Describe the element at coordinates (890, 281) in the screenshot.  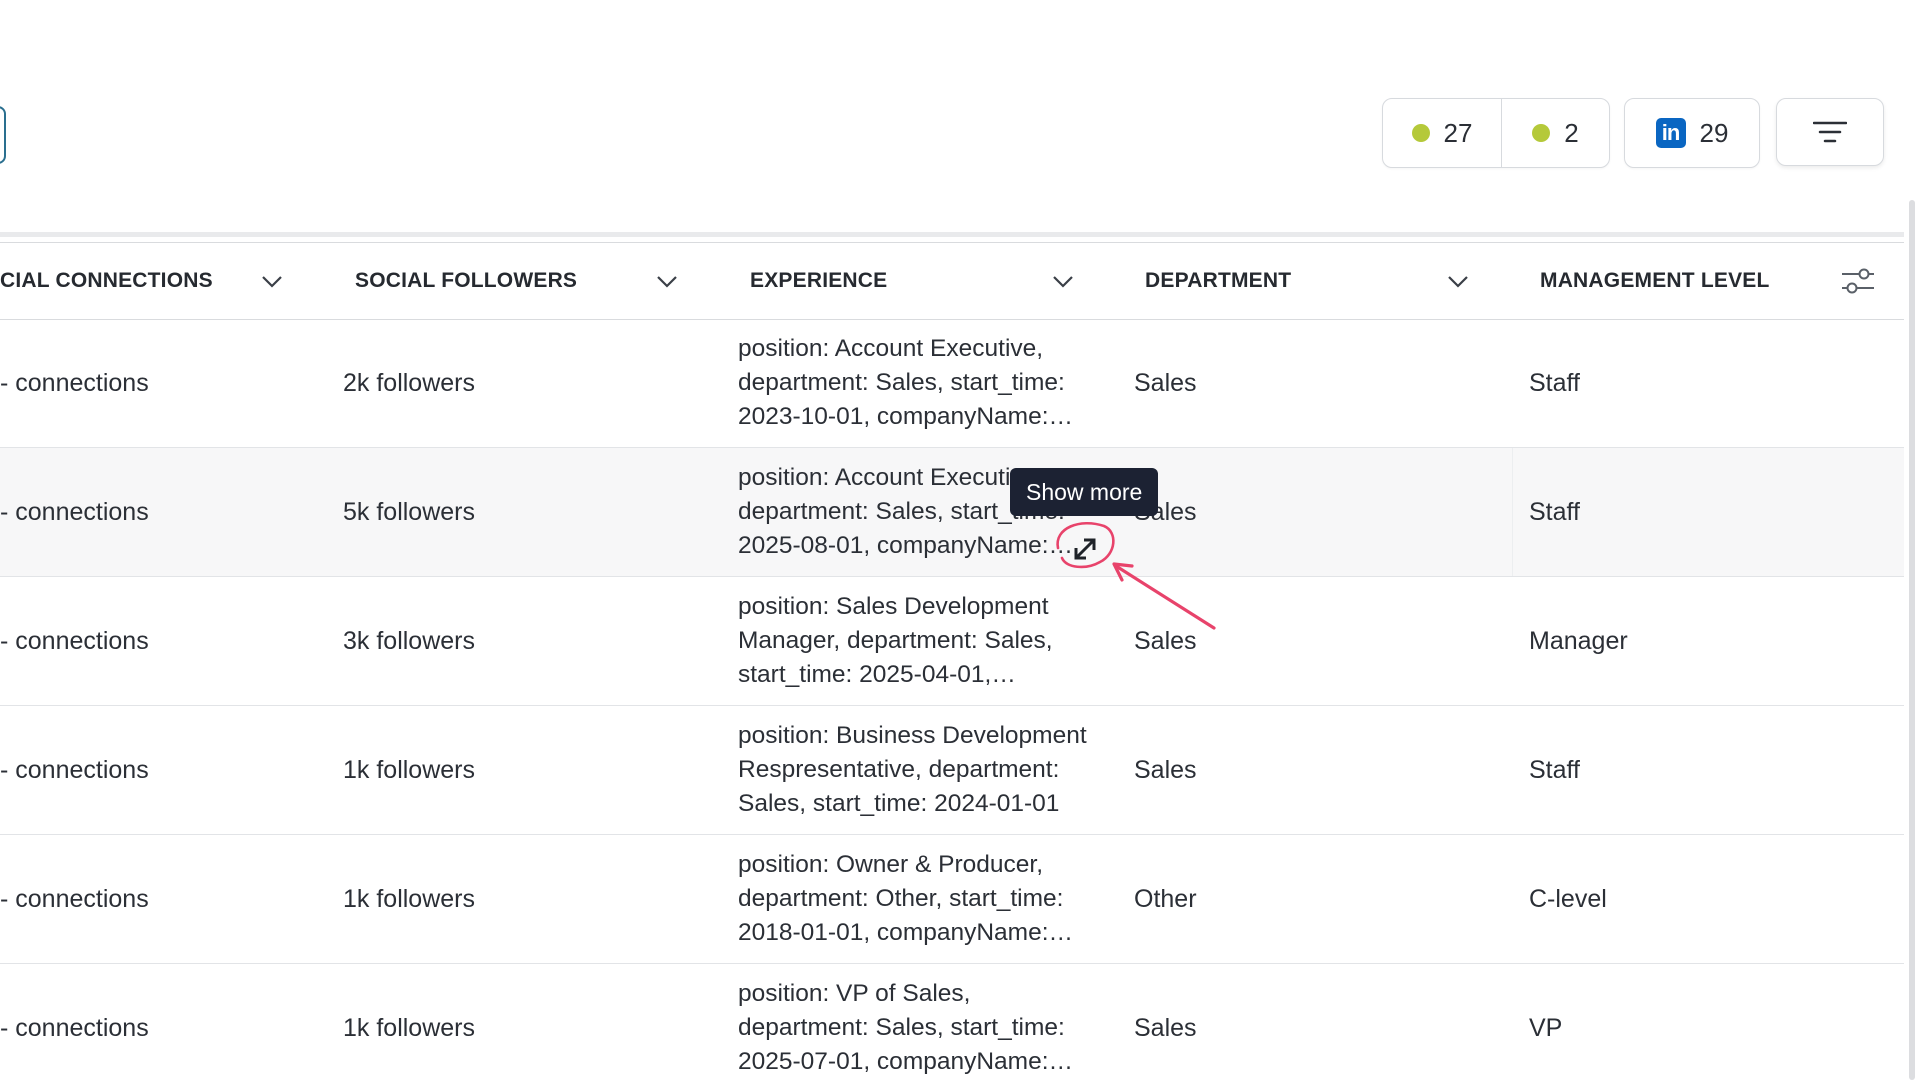
I see `column-header-experience: EXPERIENCE` at that location.